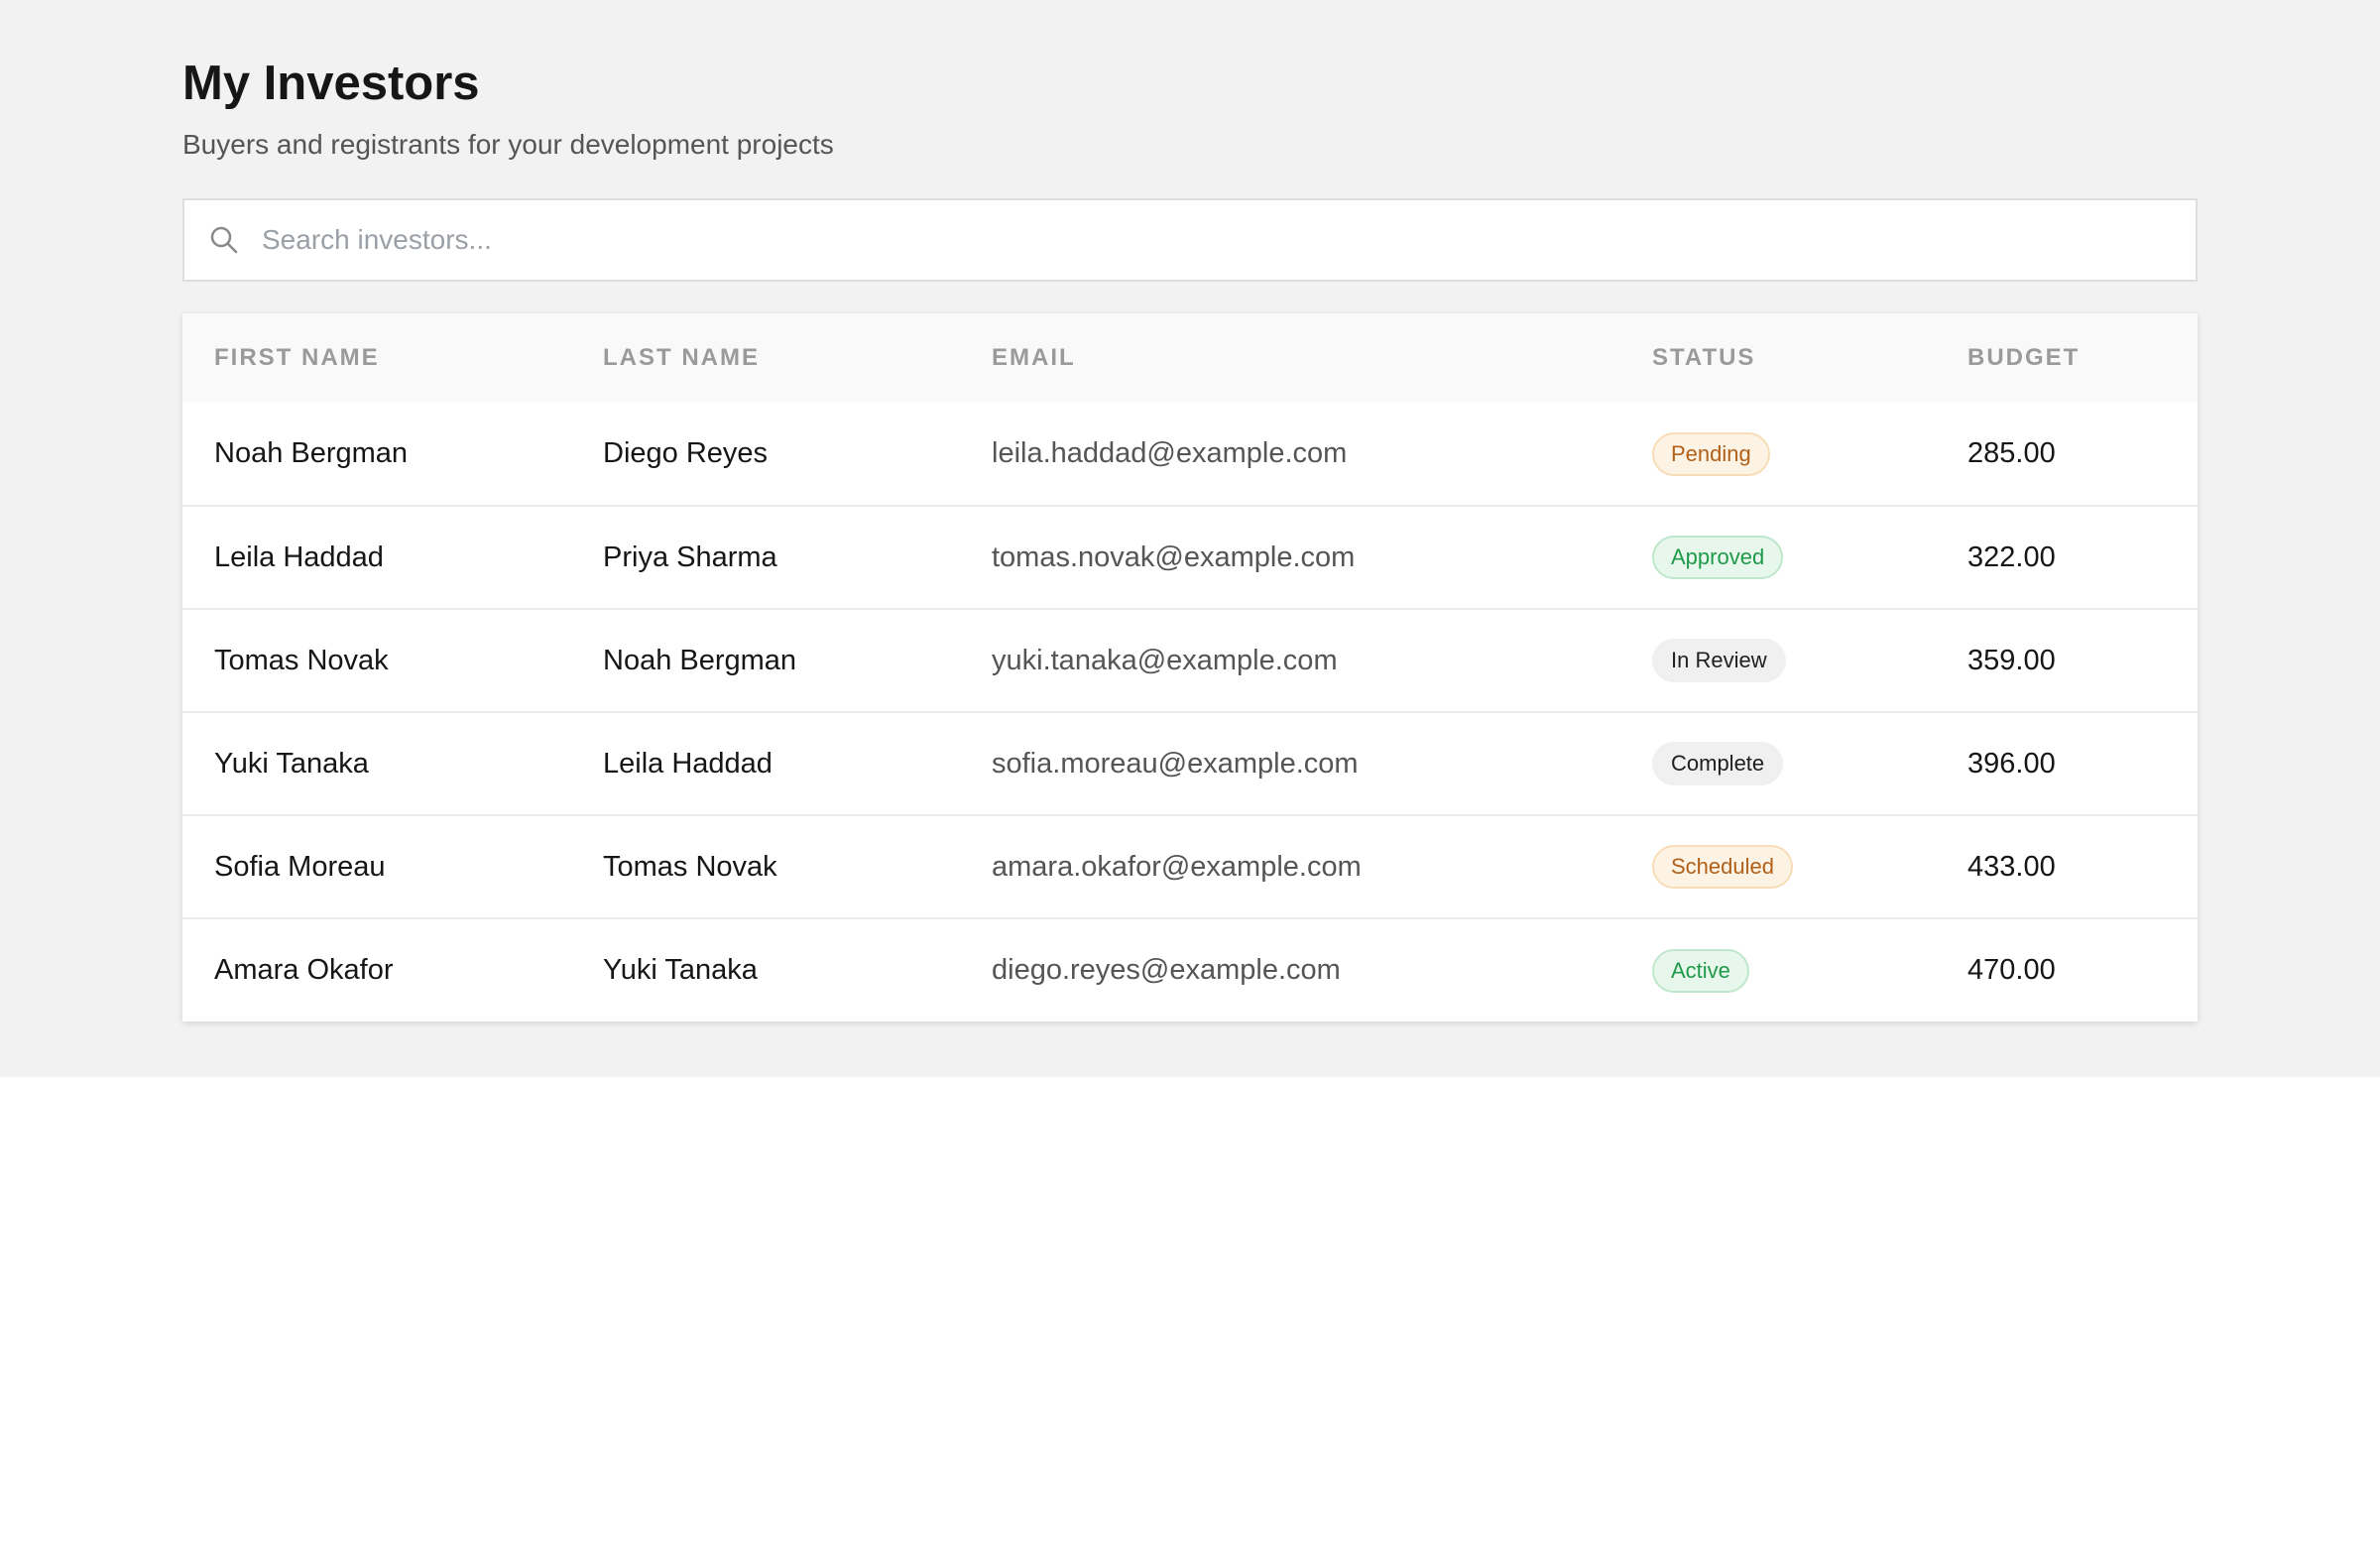 The height and width of the screenshot is (1563, 2380). What do you see at coordinates (2011, 660) in the screenshot?
I see `budget-cell: 359.00` at bounding box center [2011, 660].